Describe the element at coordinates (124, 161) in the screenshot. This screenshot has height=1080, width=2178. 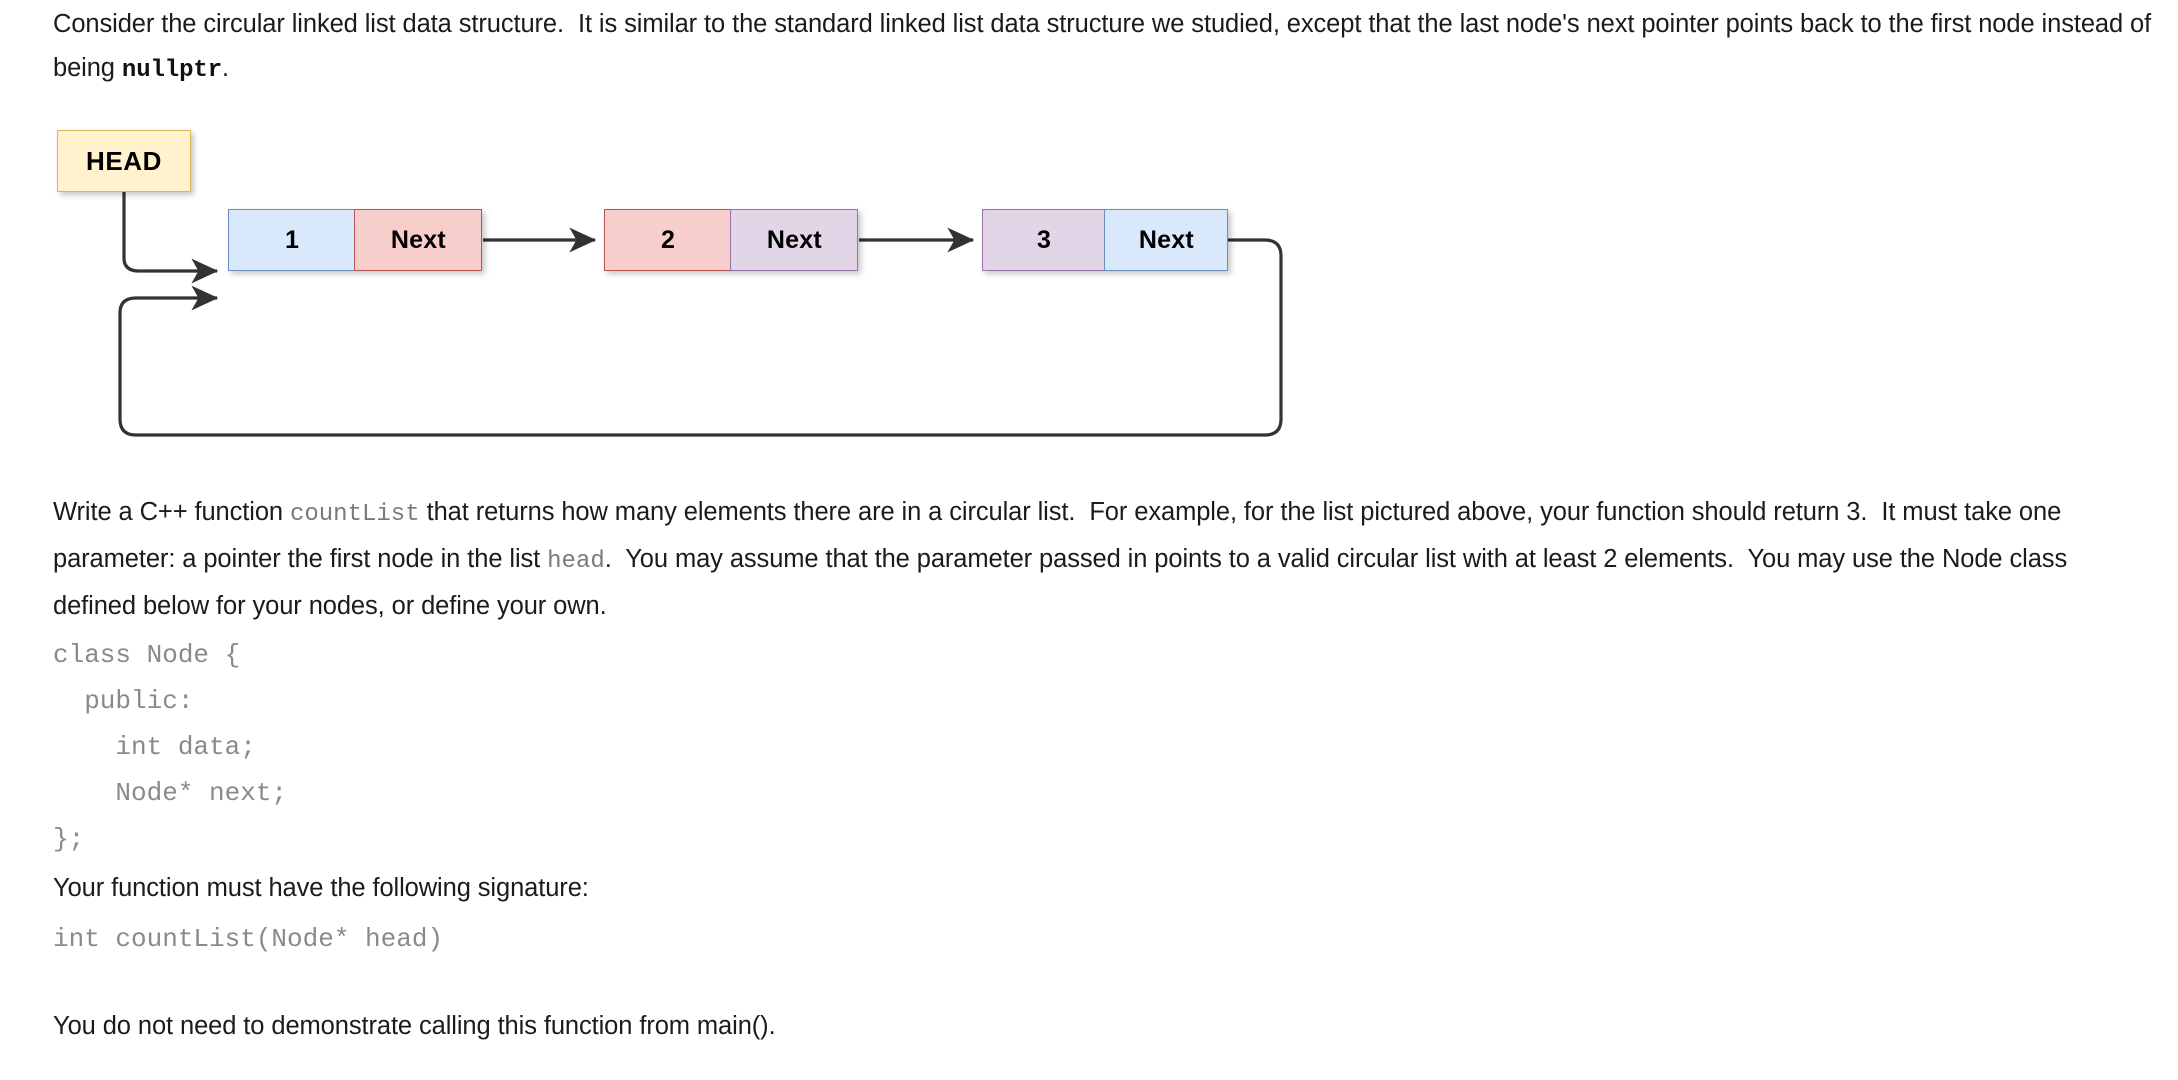
I see `head-box: HEAD` at that location.